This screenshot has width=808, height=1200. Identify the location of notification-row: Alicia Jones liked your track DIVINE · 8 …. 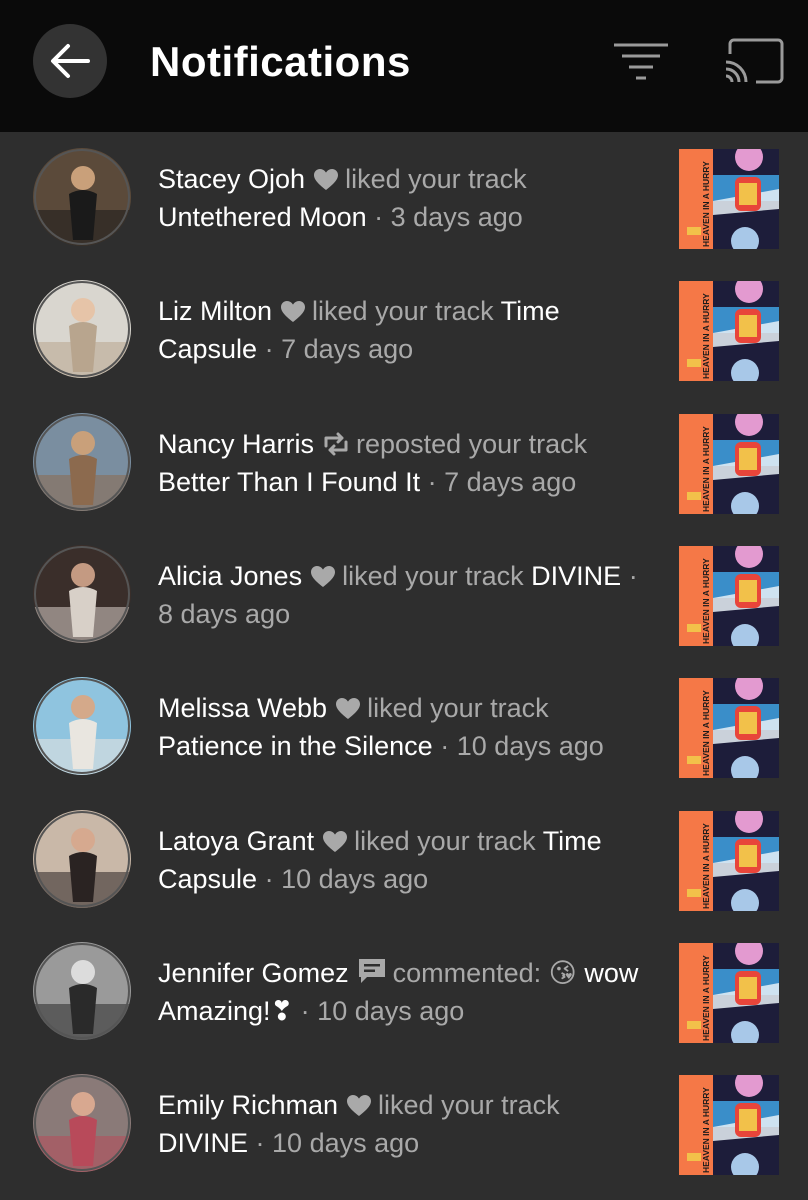
(404, 595).